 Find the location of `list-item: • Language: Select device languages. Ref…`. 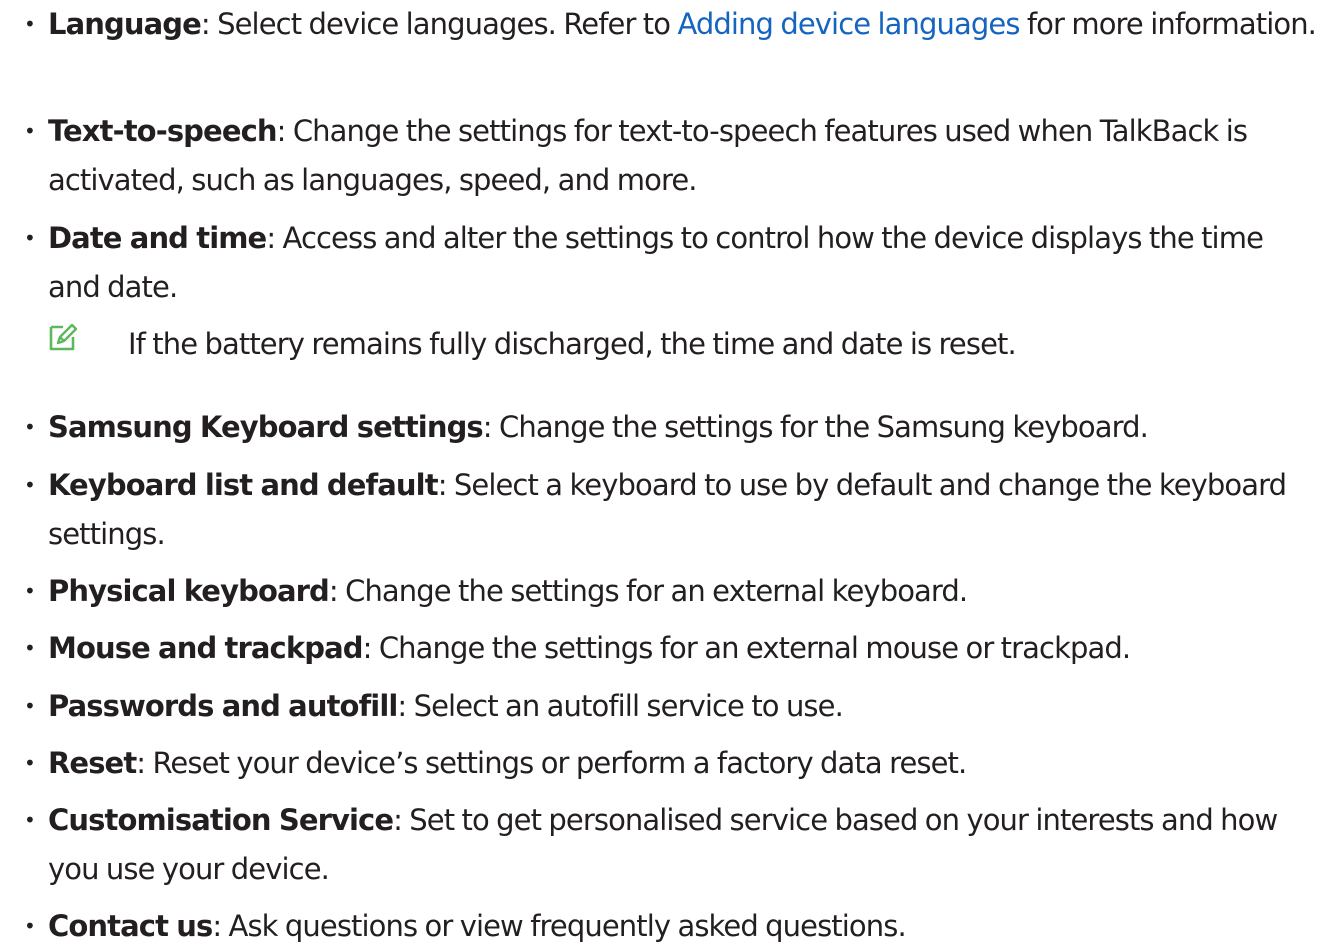

list-item: • Language: Select device languages. Ref… is located at coordinates (670, 24).